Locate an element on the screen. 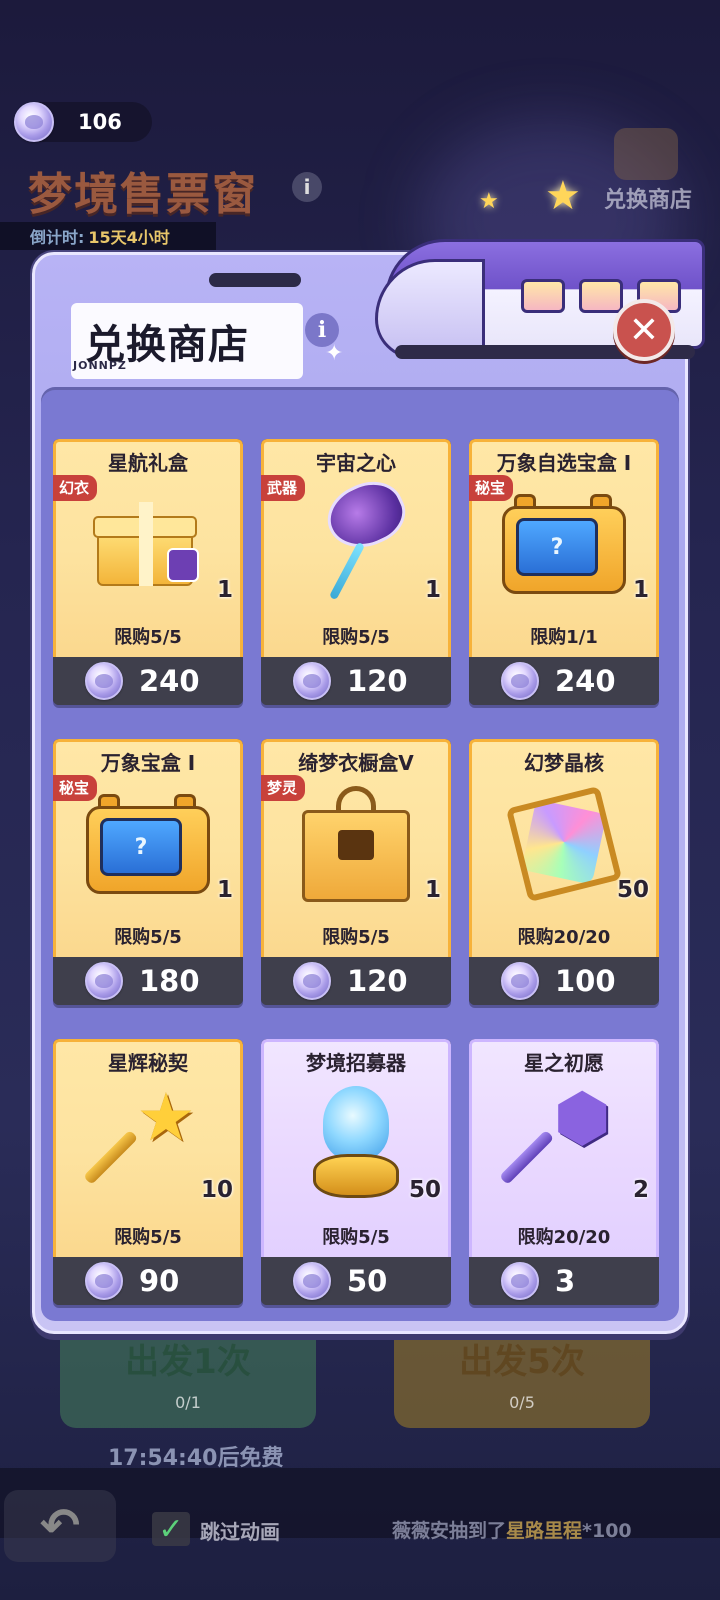 Image resolution: width=720 pixels, height=1600 pixels. cosmic-wand-icon is located at coordinates (358, 537).